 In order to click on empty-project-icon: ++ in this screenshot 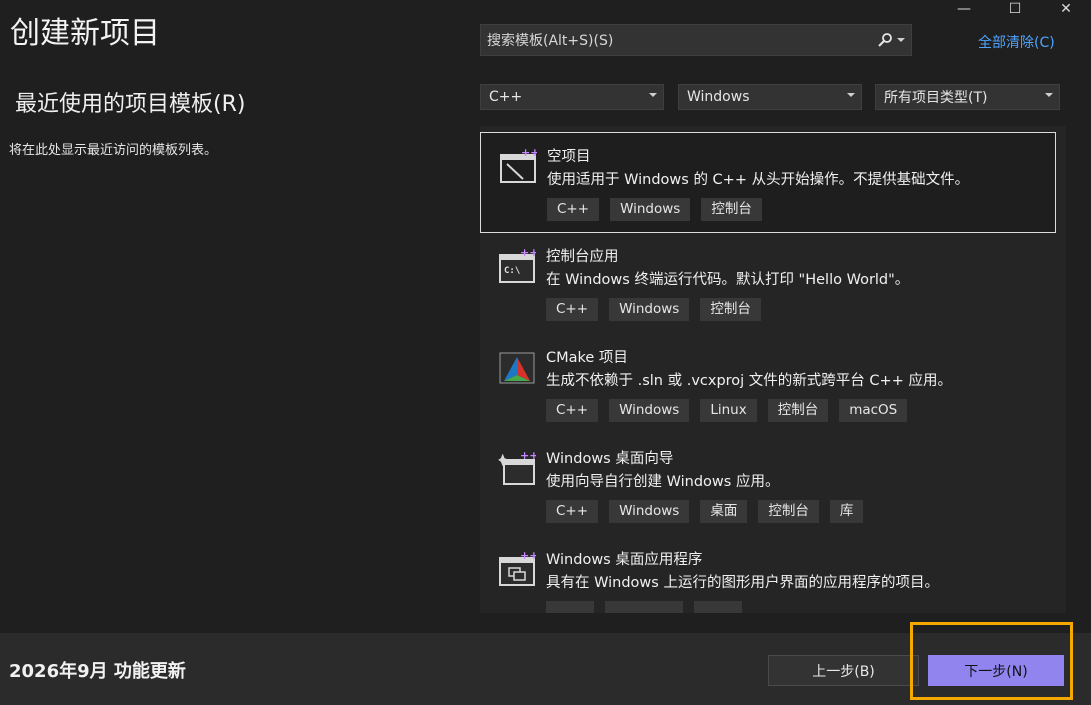, I will do `click(518, 165)`.